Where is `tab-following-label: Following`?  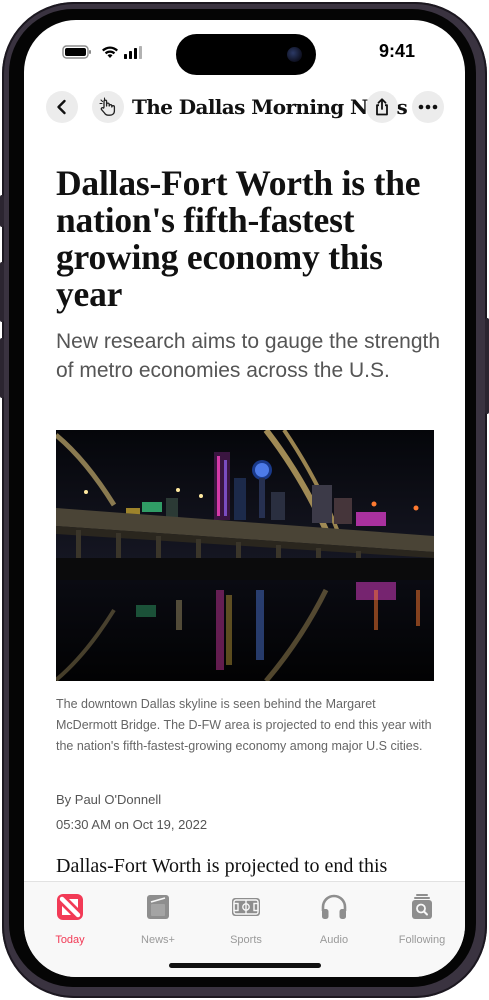
tab-following-label: Following is located at coordinates (422, 940).